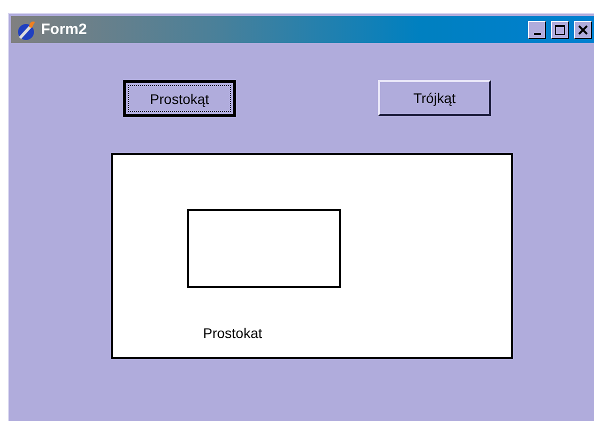 Image resolution: width=594 pixels, height=421 pixels. I want to click on maximize-button, so click(560, 29).